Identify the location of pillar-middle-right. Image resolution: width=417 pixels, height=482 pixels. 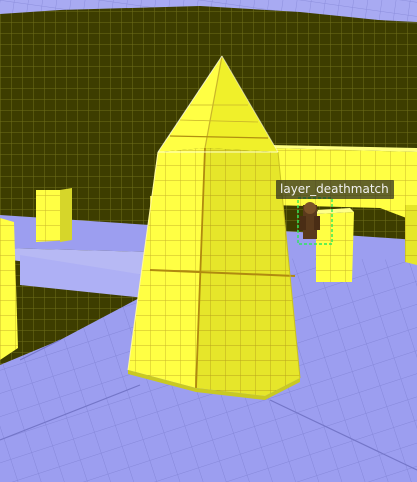
(335, 247).